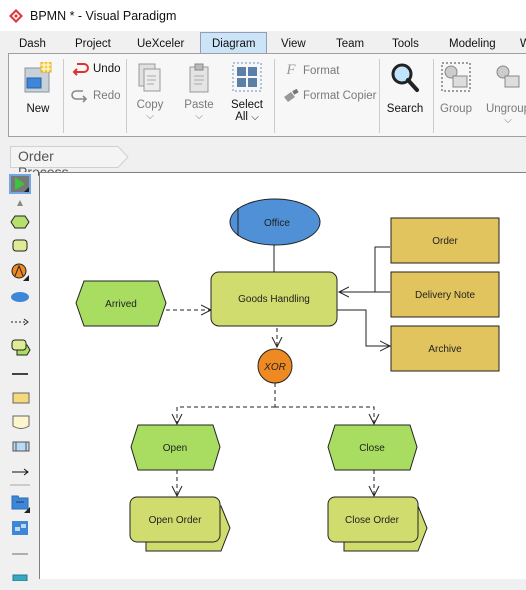 This screenshot has width=526, height=590. I want to click on tab-dash: Dash, so click(32, 44).